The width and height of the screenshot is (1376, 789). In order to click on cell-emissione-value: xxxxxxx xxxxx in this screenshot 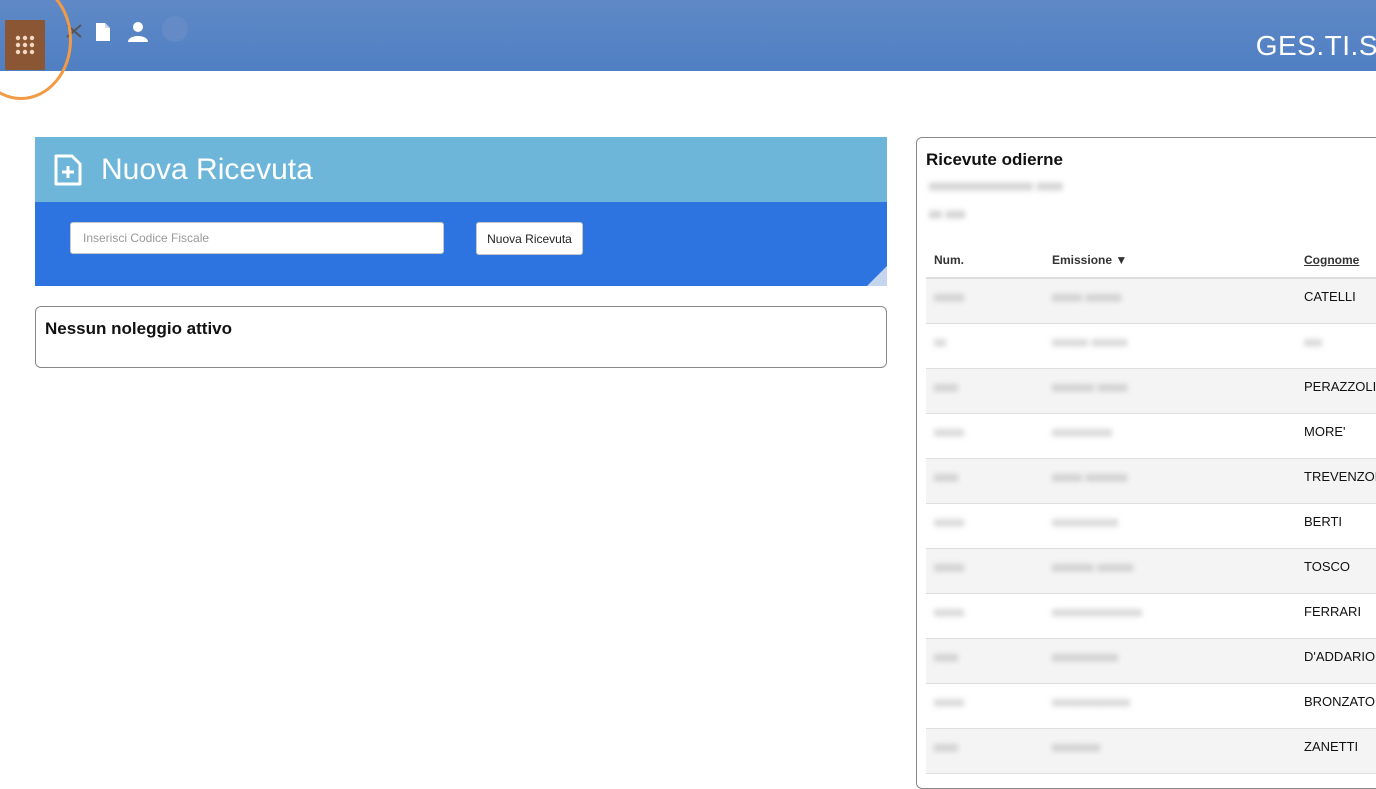, I will do `click(1090, 386)`.